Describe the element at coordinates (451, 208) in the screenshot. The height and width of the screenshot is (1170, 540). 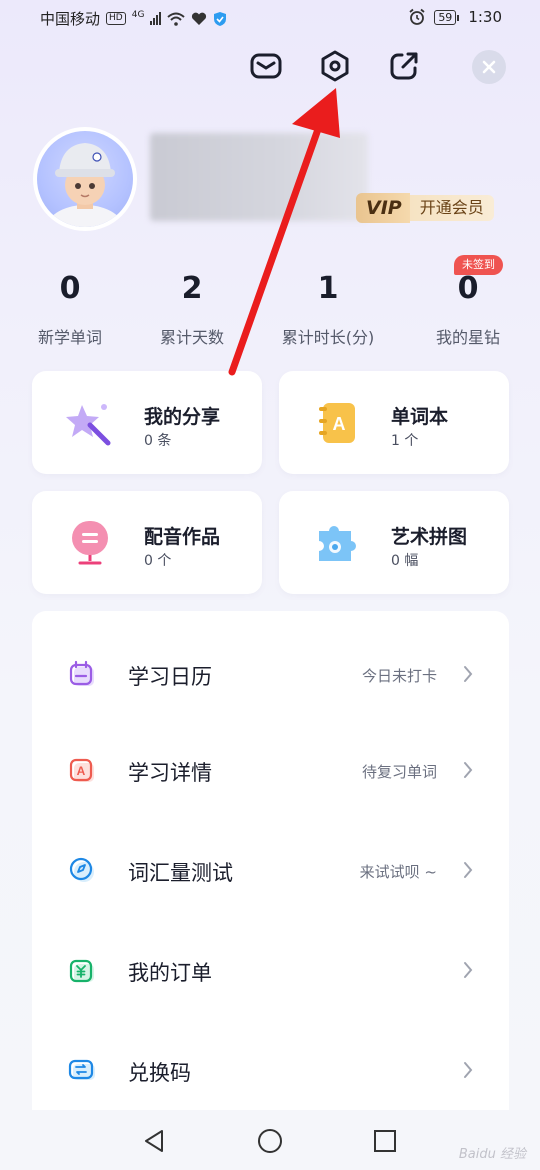
I see `vip-cta-label: 开通会员` at that location.